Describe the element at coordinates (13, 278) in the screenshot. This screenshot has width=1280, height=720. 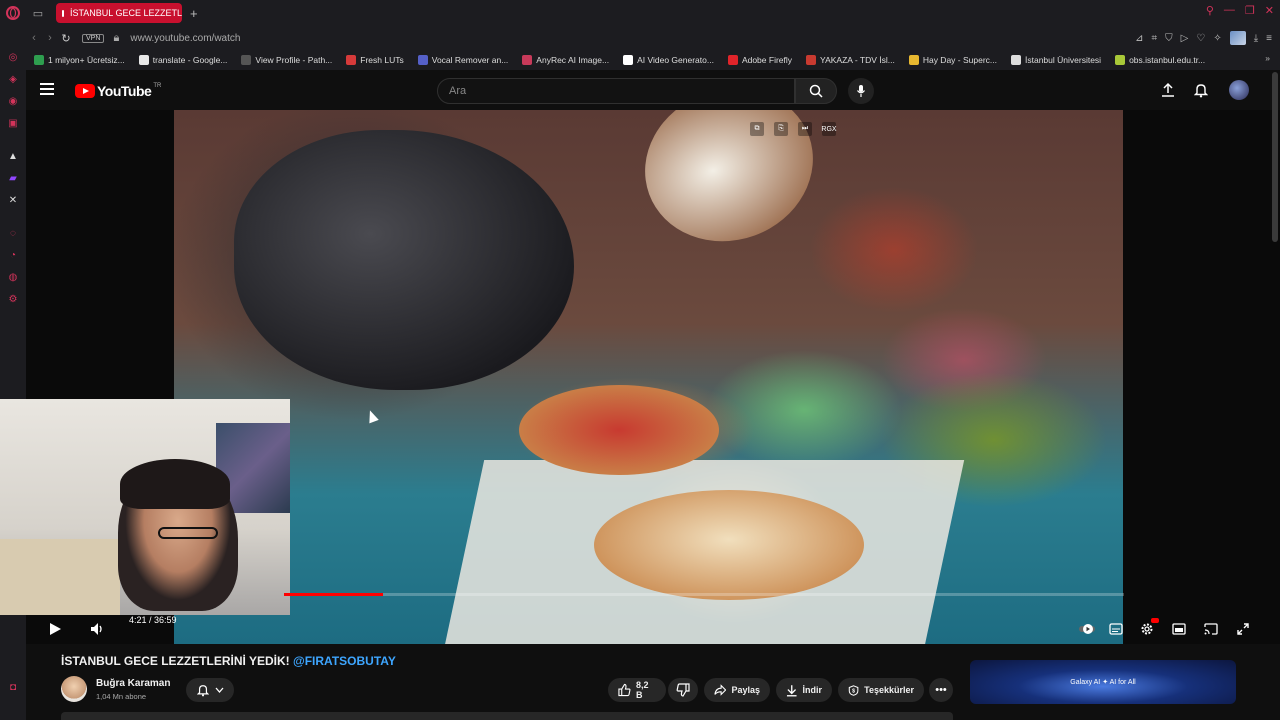
I see `sidebar-notify-icon: ◍` at that location.